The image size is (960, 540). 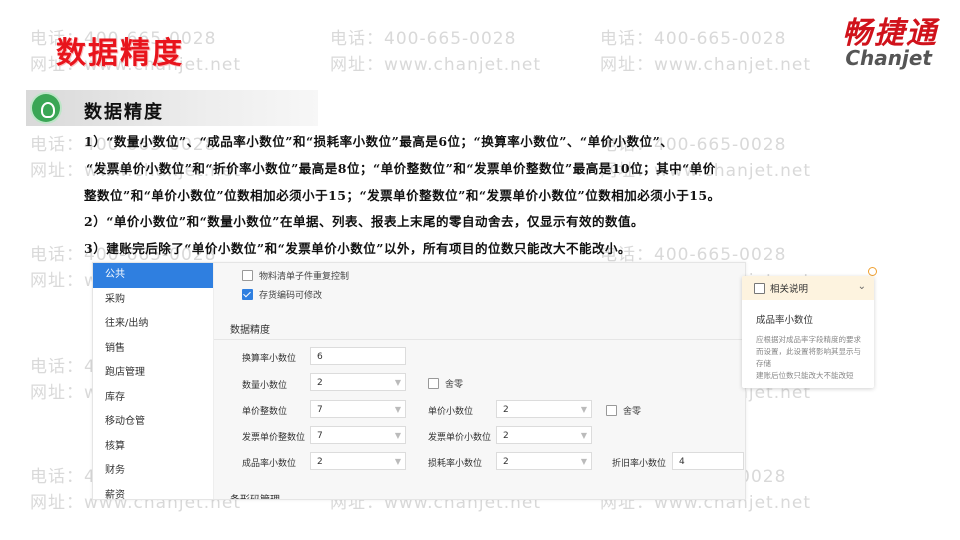 I want to click on menu-item-purchase: 采购, so click(x=153, y=300).